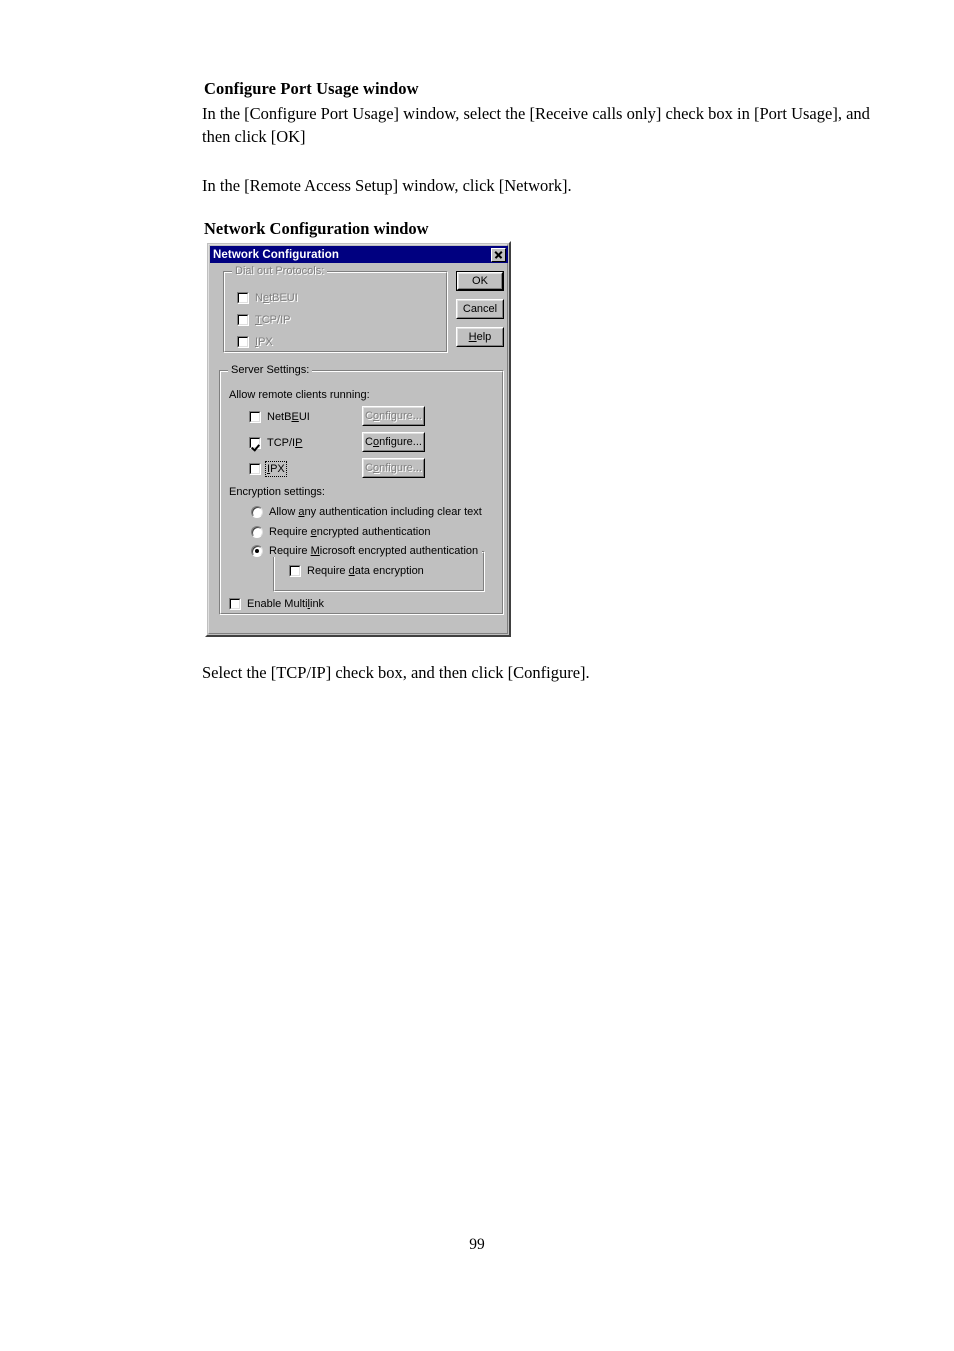 The image size is (954, 1351). What do you see at coordinates (243, 320) in the screenshot?
I see `dial-out-tcpip-checkbox` at bounding box center [243, 320].